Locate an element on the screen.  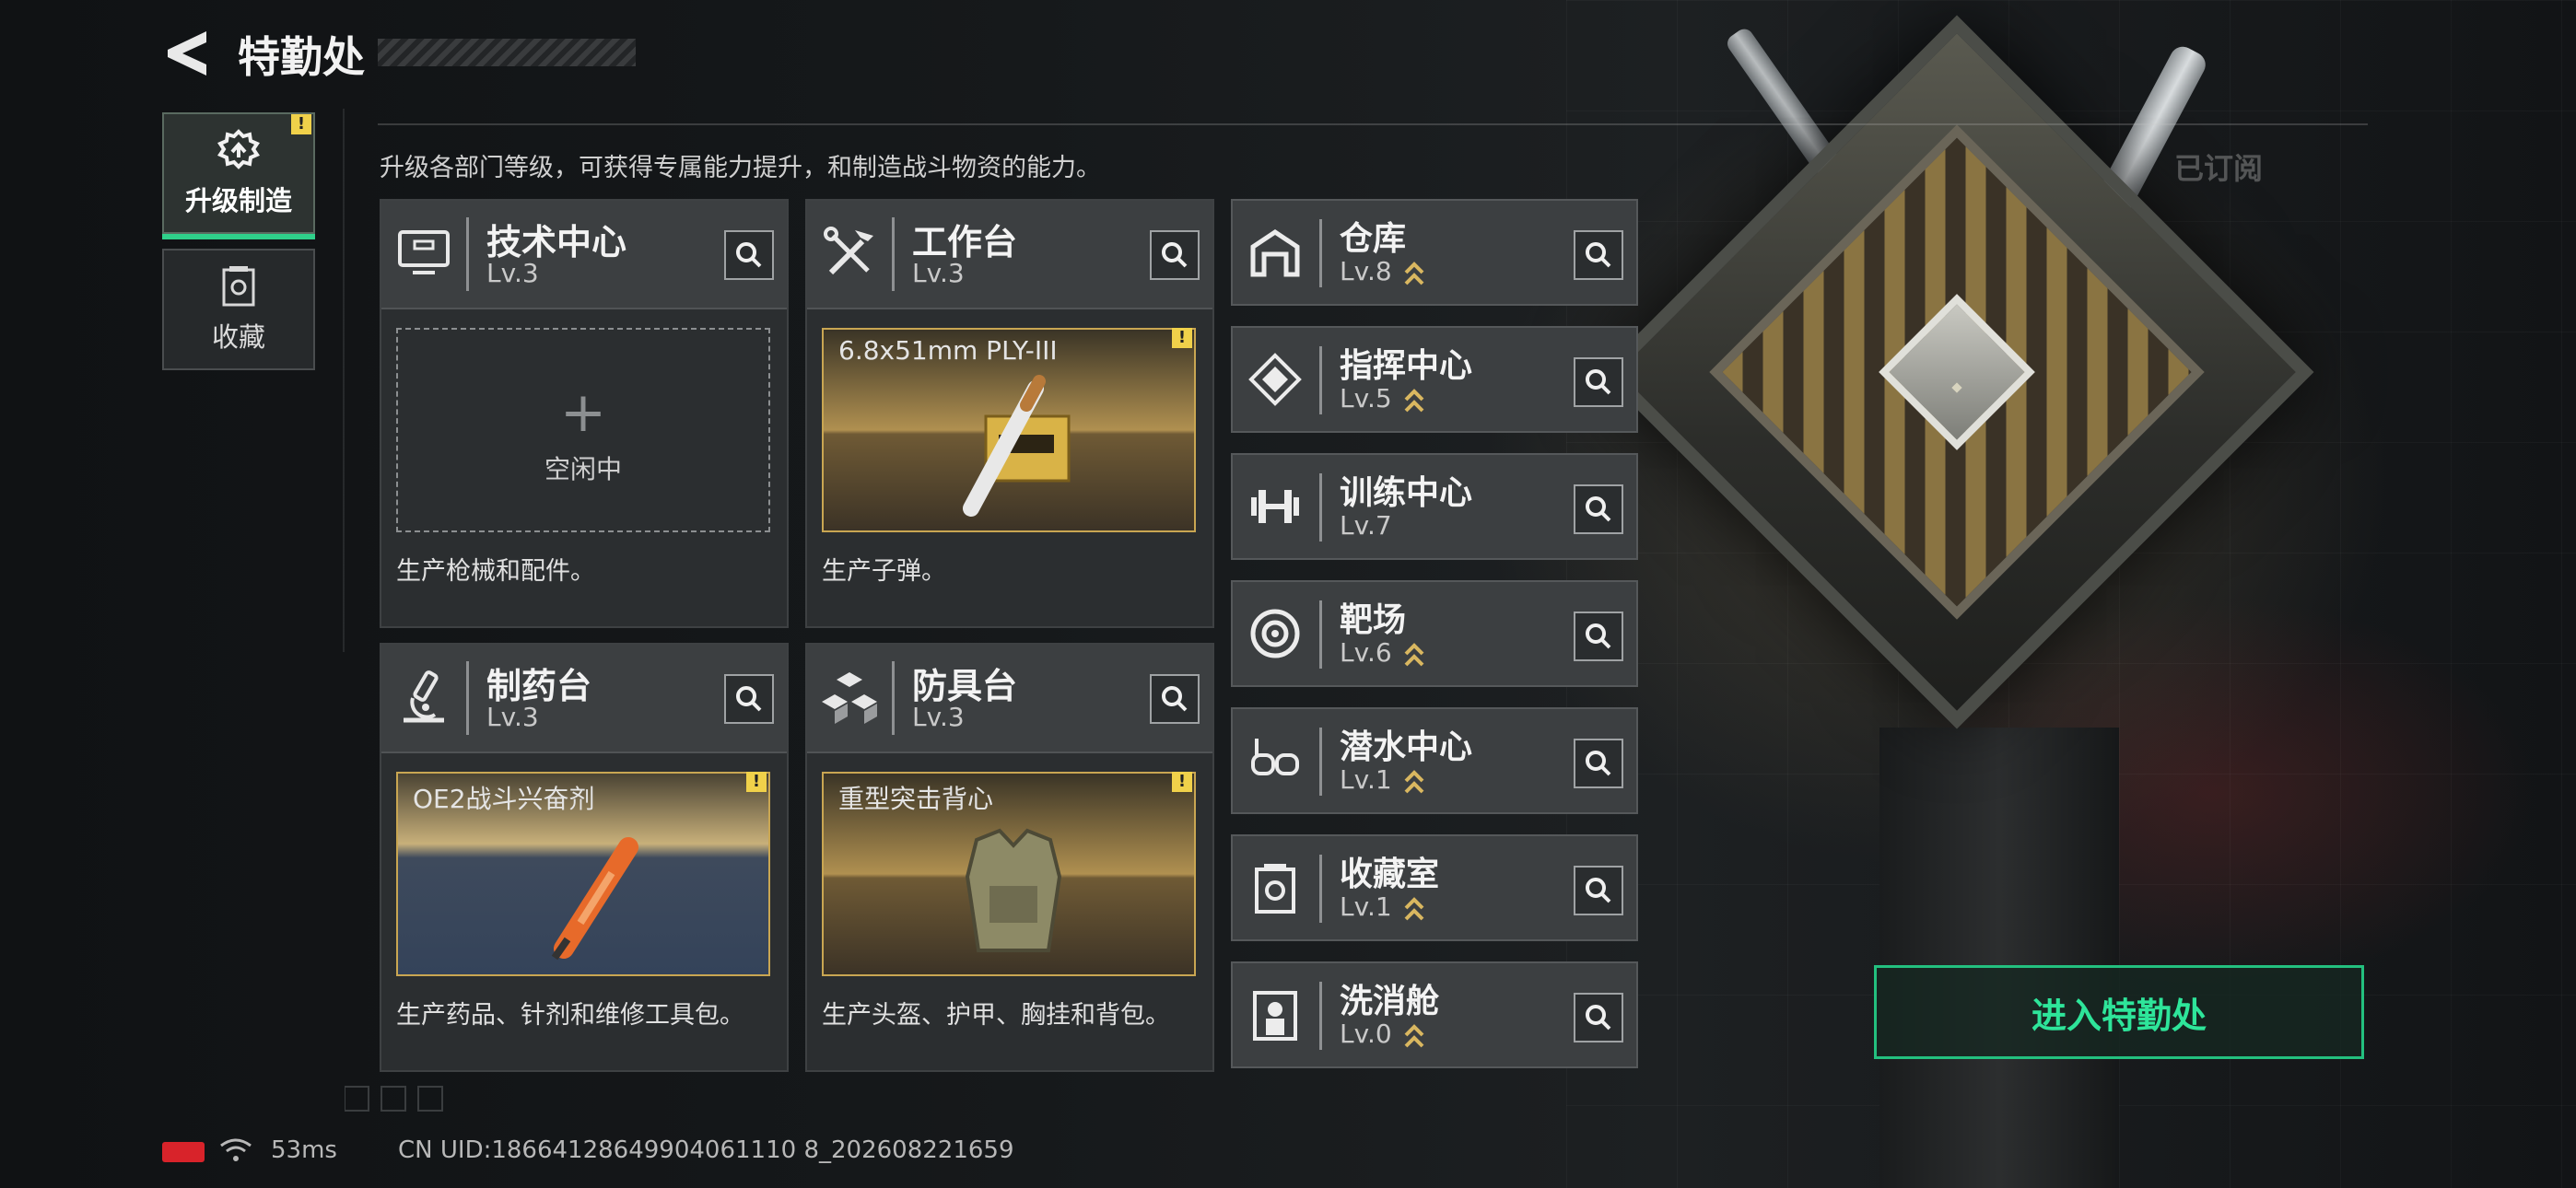
decorative-boxes is located at coordinates (394, 1099).